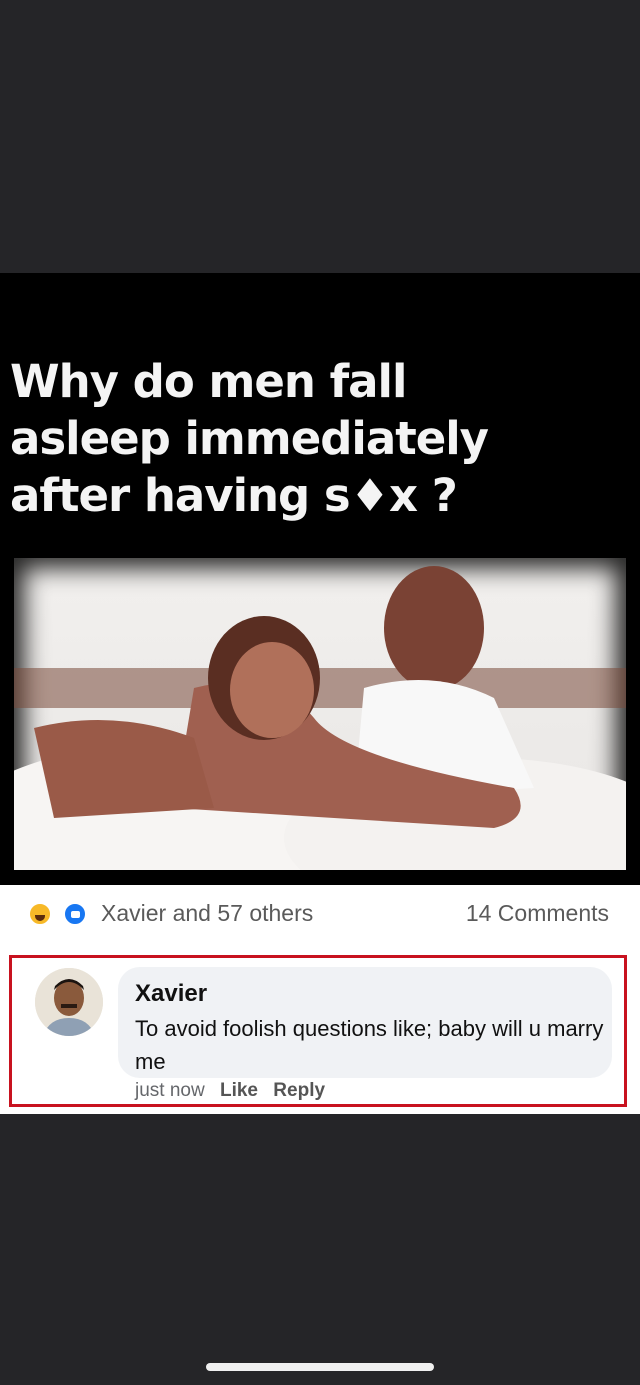 The image size is (640, 1385). What do you see at coordinates (75, 914) in the screenshot?
I see `like-icon` at bounding box center [75, 914].